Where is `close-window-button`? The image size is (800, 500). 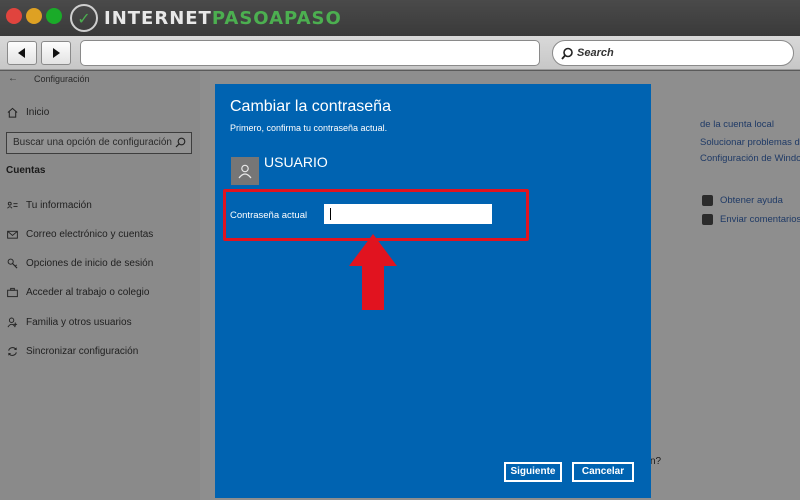
close-window-button is located at coordinates (14, 16).